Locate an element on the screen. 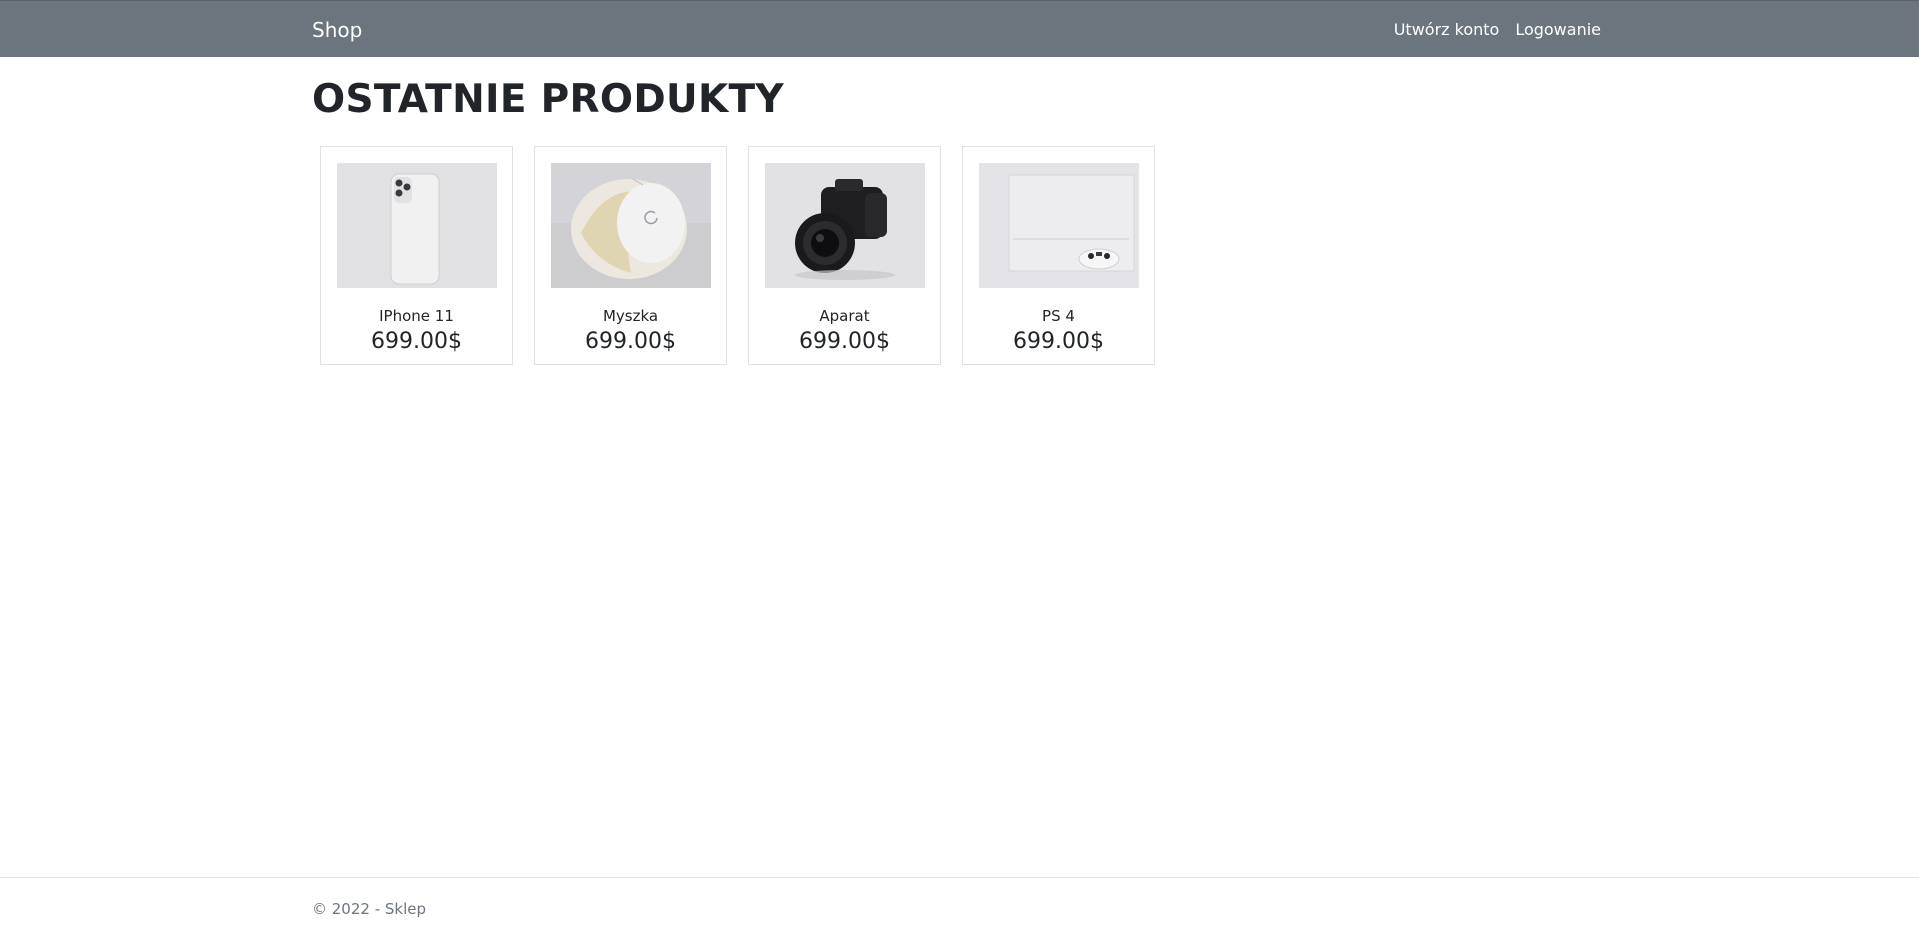  footer: © 2022 - Sklep is located at coordinates (959, 908).